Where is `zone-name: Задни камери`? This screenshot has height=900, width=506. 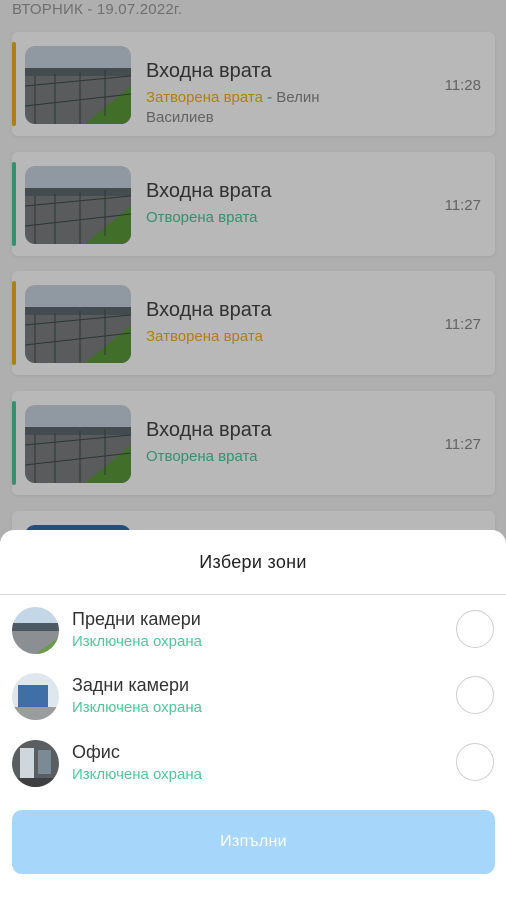 zone-name: Задни камери is located at coordinates (131, 685).